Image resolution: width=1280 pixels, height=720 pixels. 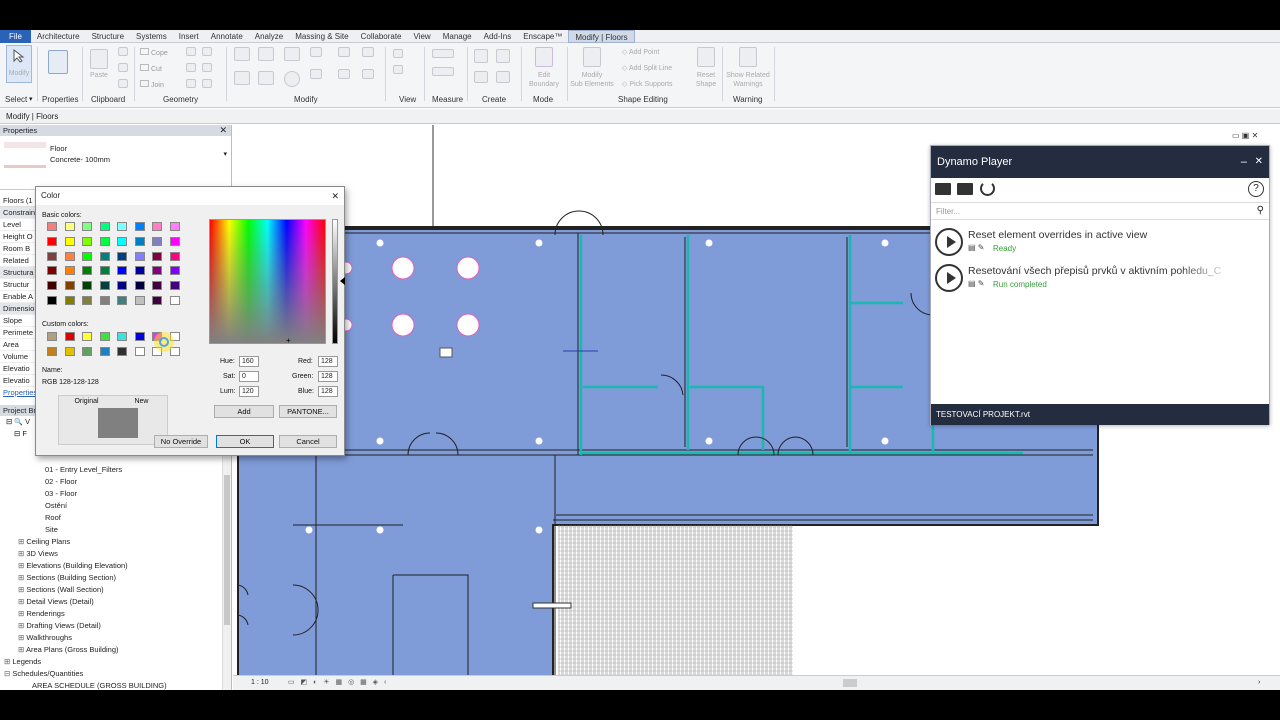 I want to click on add-point-button: ◇ Add Point, so click(x=640, y=52).